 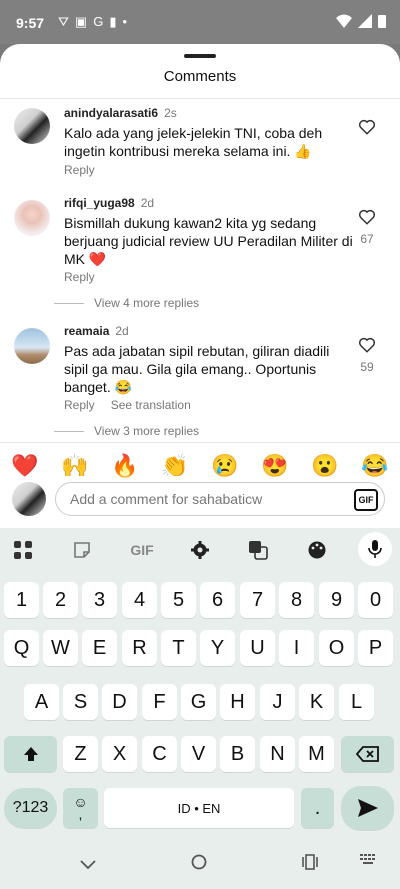 What do you see at coordinates (257, 648) in the screenshot?
I see `key-u: U` at bounding box center [257, 648].